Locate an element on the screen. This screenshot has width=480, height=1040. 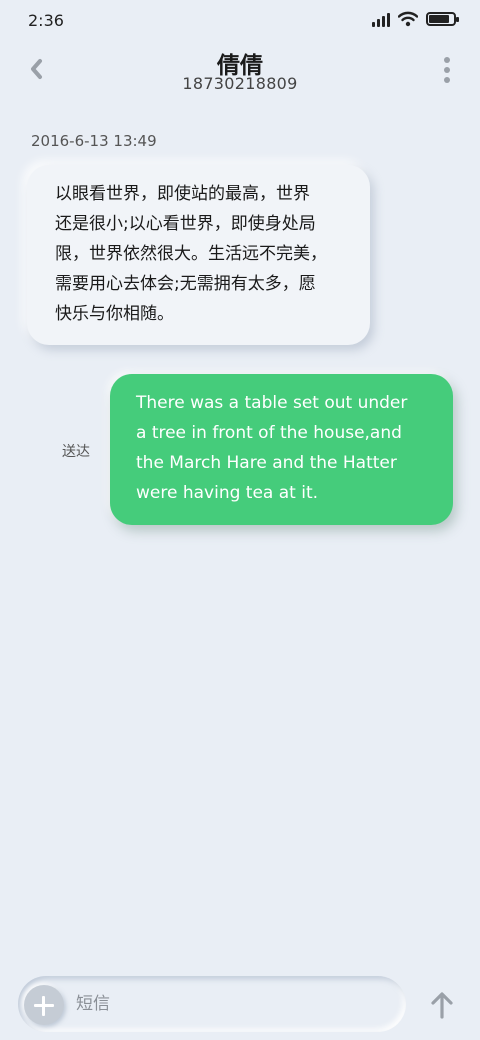
message-input is located at coordinates (226, 1004).